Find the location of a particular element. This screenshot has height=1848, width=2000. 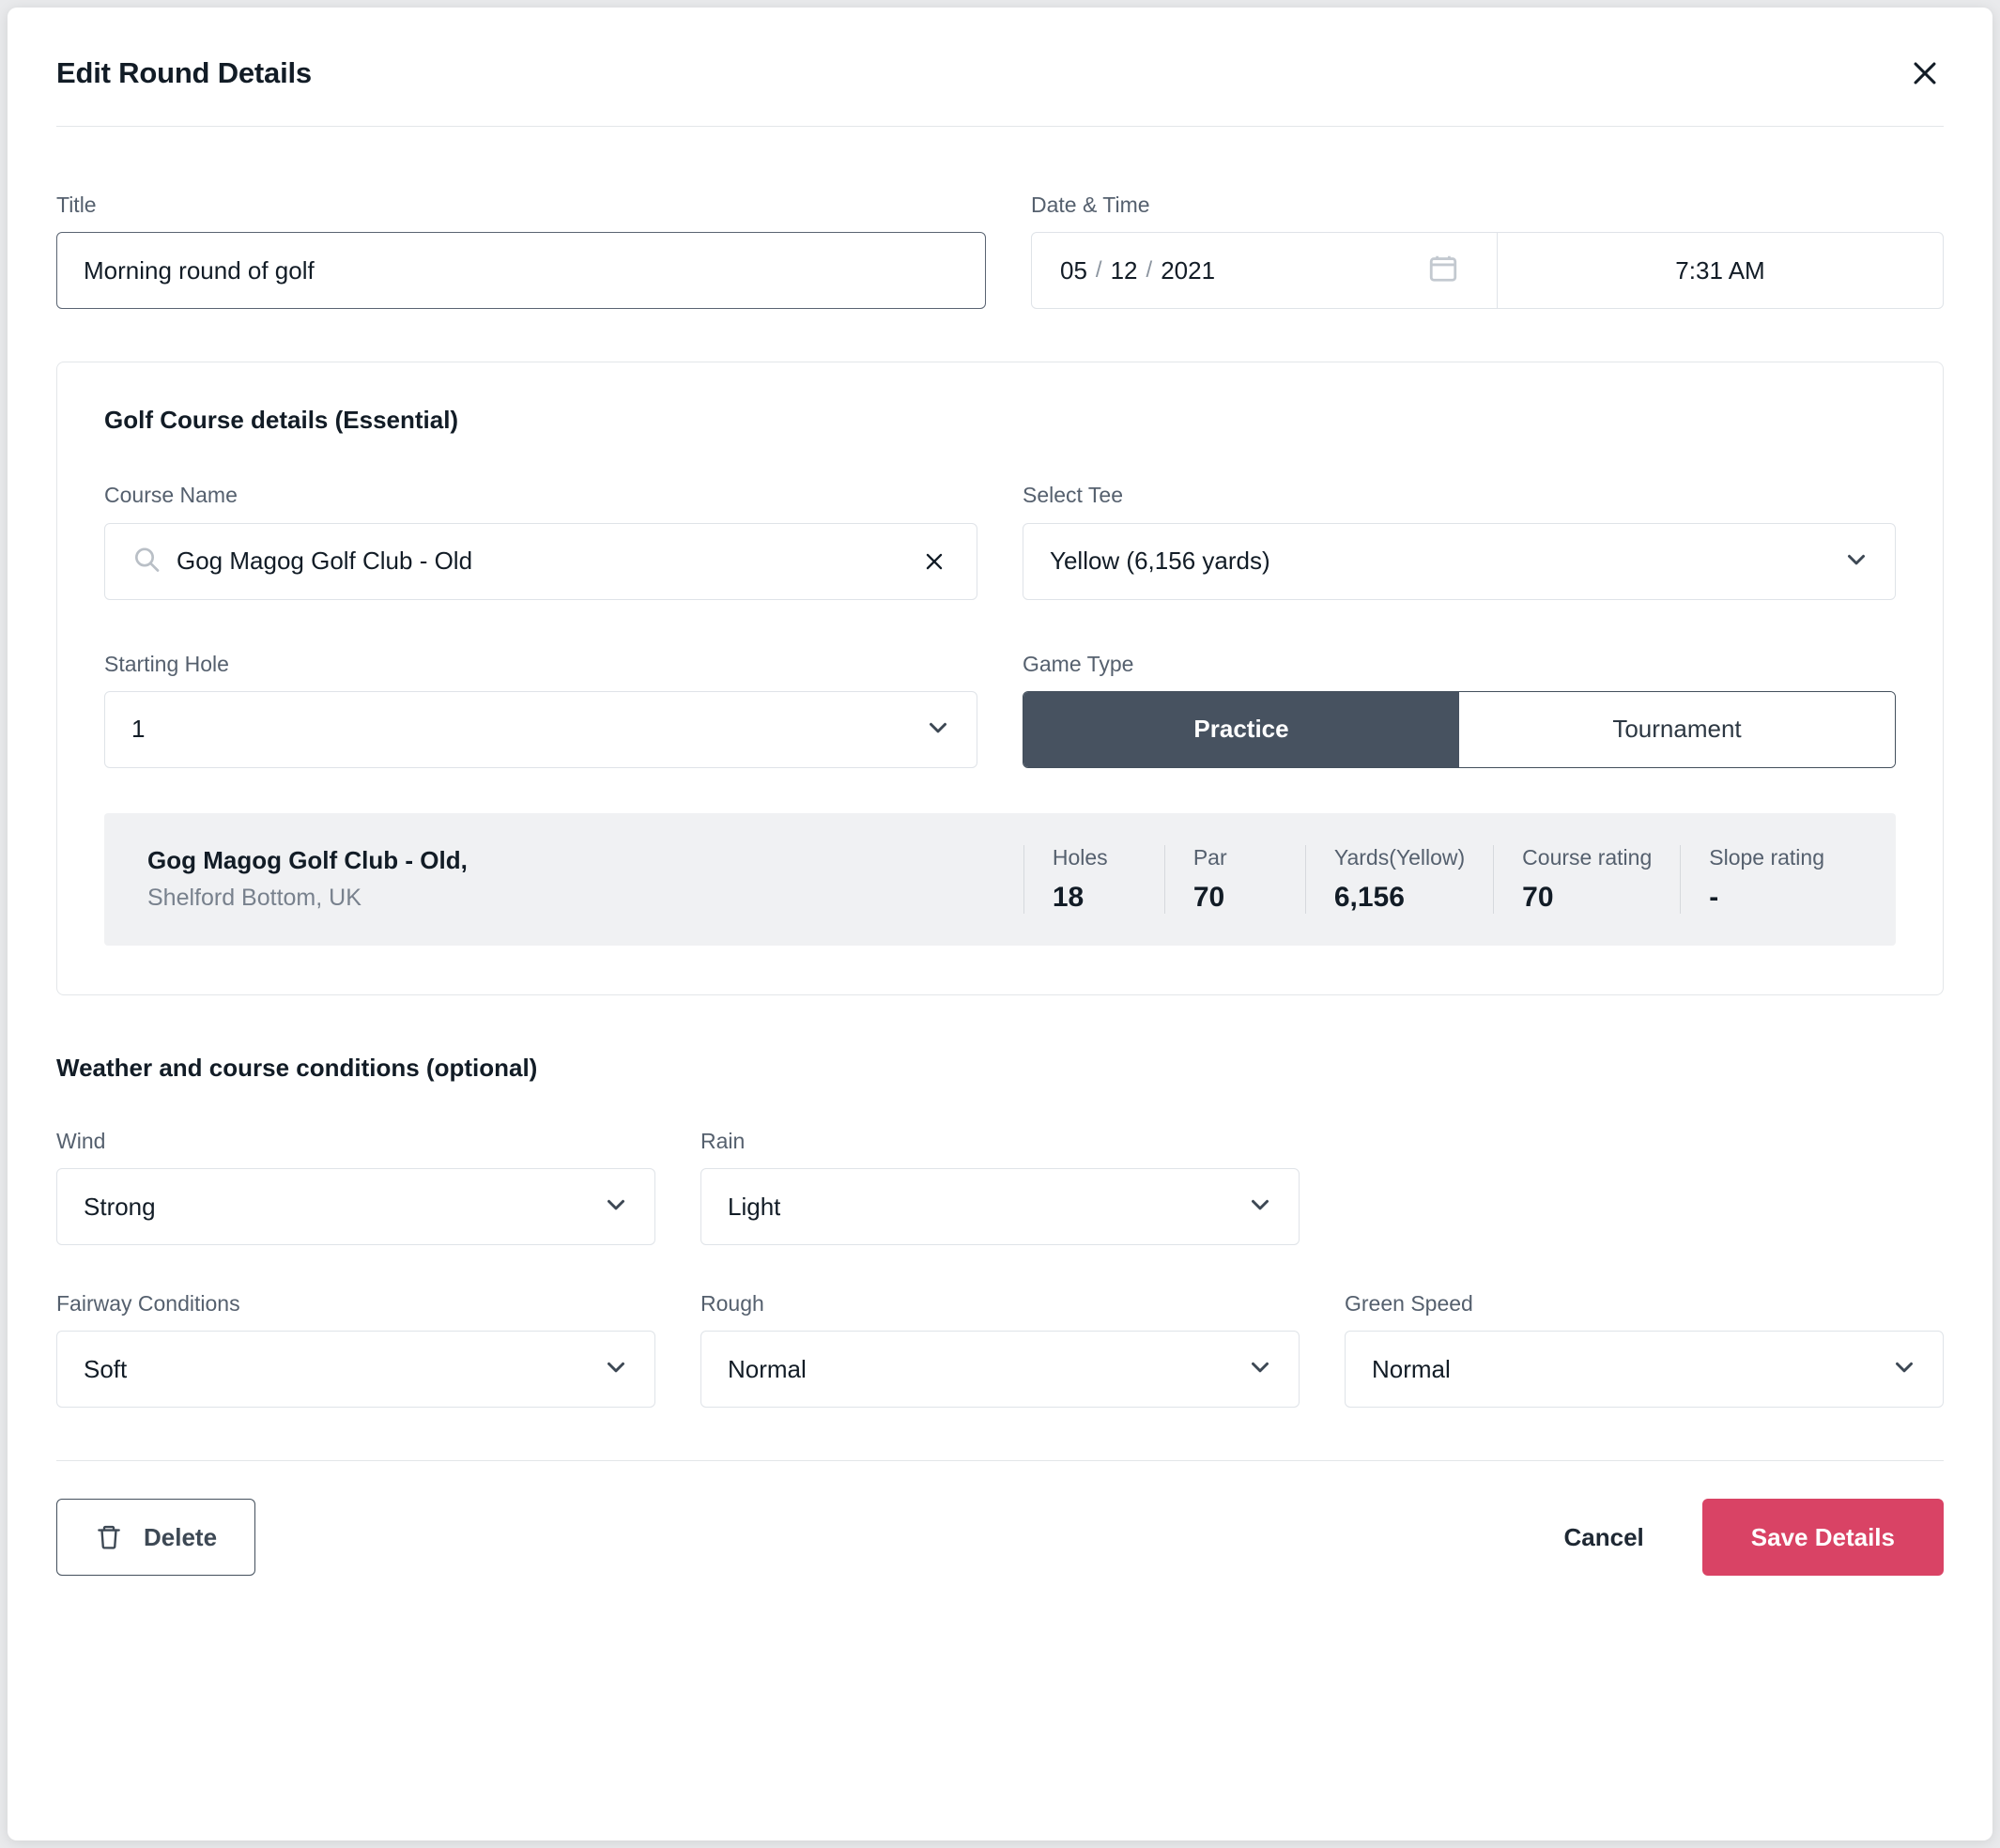

weather-row-1: Wind Strong Rain Light is located at coordinates (1000, 1187).